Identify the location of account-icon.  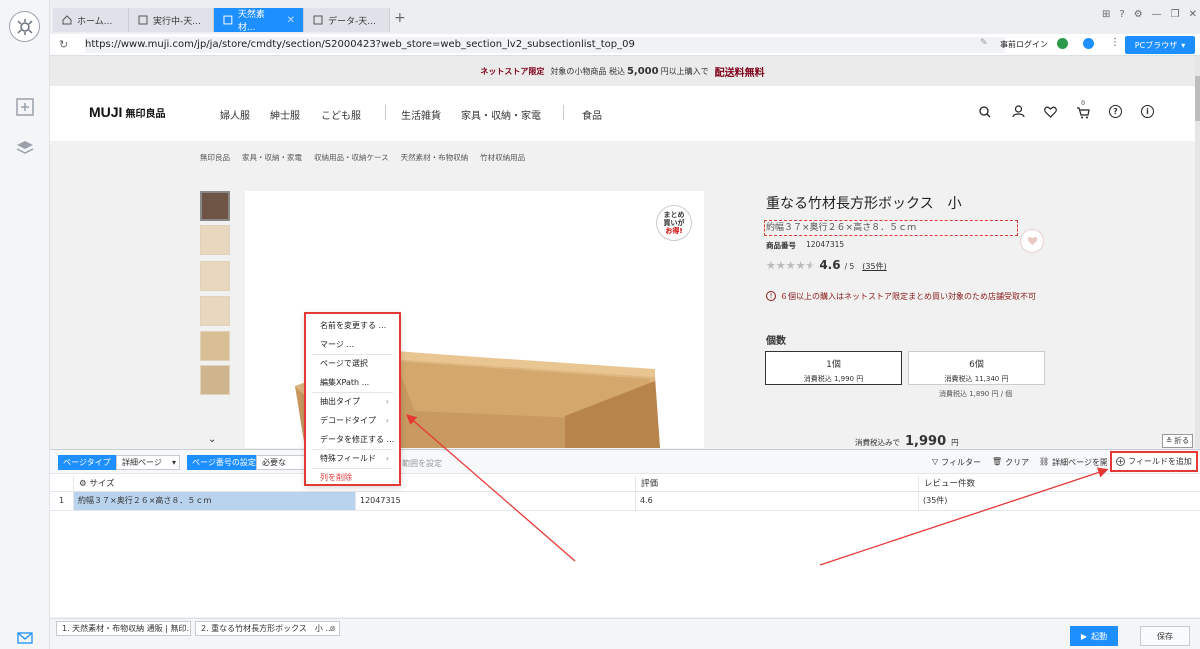
(1018, 111).